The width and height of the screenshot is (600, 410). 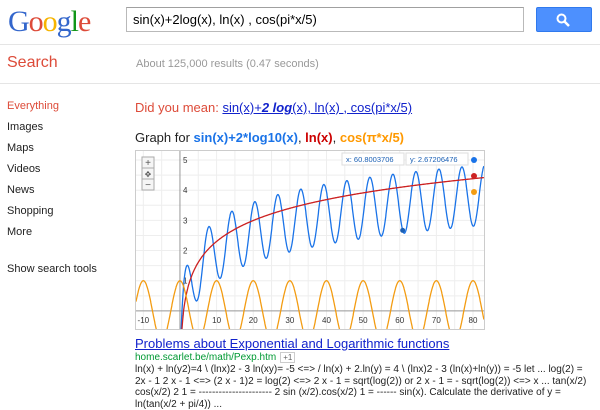 I want to click on plus-icon: +, so click(x=148, y=163).